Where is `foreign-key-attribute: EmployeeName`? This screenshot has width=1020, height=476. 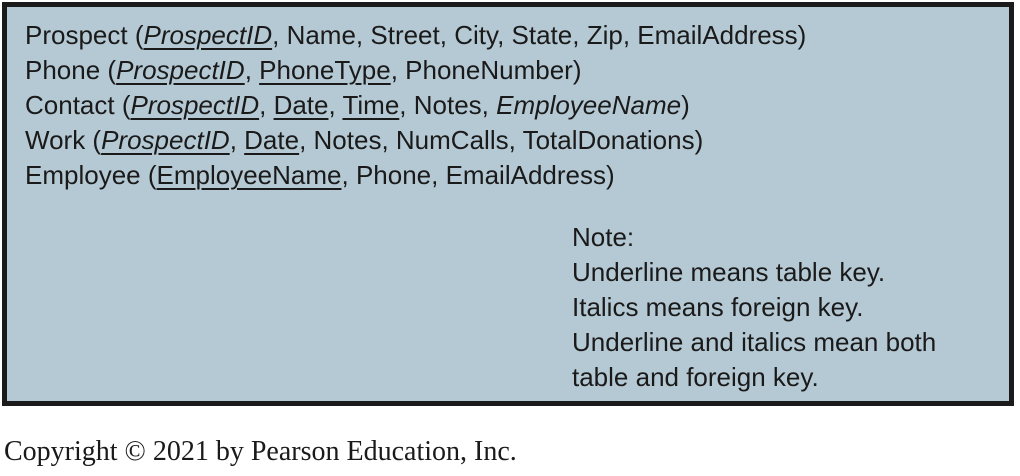
foreign-key-attribute: EmployeeName is located at coordinates (589, 105).